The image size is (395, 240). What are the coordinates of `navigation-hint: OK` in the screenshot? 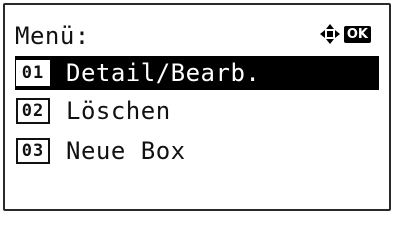 It's located at (345, 34).